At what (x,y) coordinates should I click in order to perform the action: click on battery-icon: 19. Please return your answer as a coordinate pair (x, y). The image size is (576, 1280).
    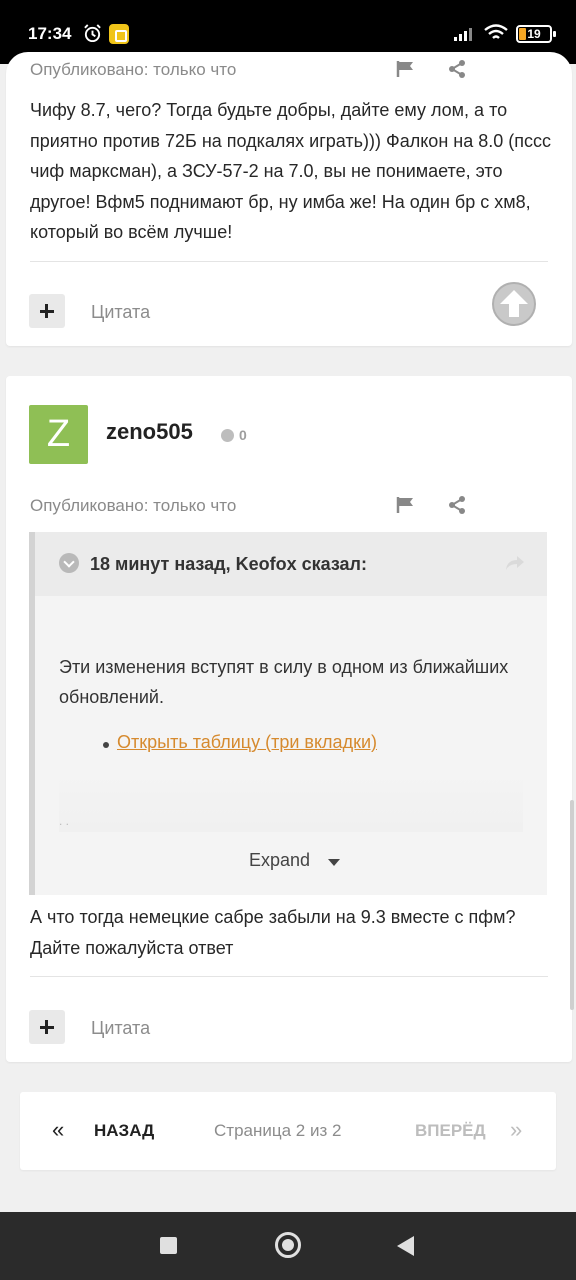
    Looking at the image, I should click on (536, 34).